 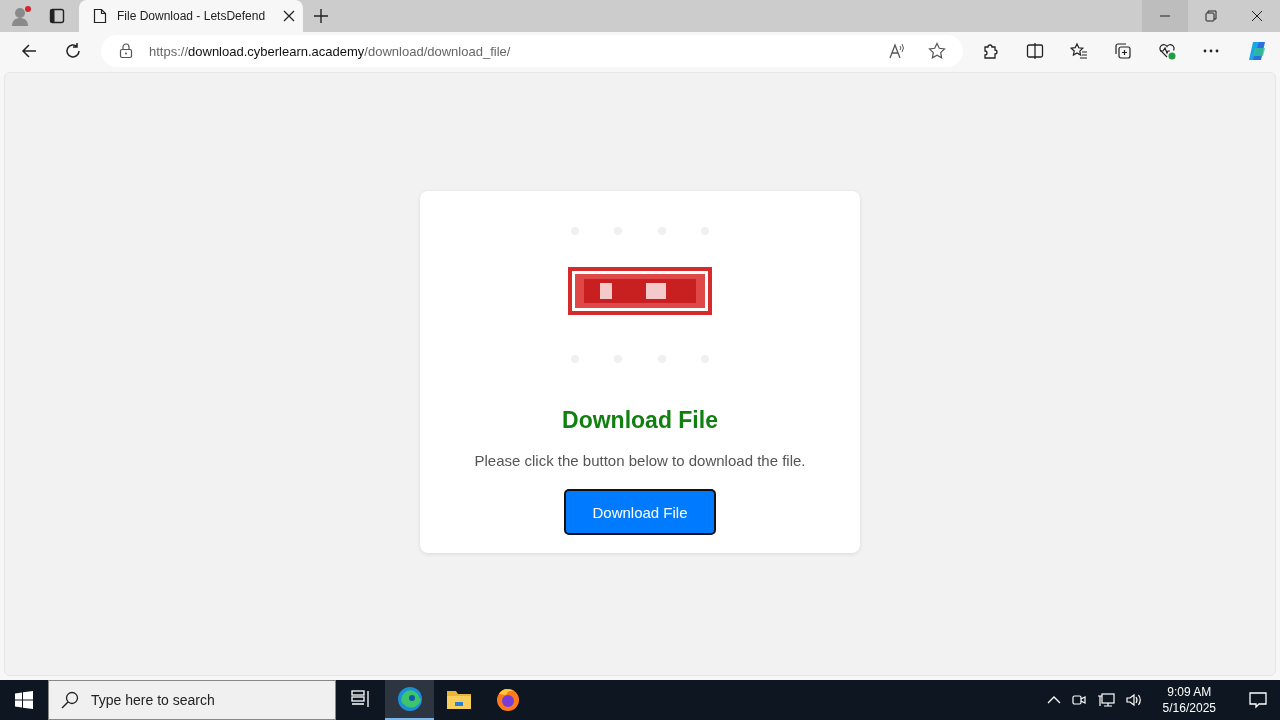 What do you see at coordinates (409, 700) in the screenshot?
I see `edge-browser-icon` at bounding box center [409, 700].